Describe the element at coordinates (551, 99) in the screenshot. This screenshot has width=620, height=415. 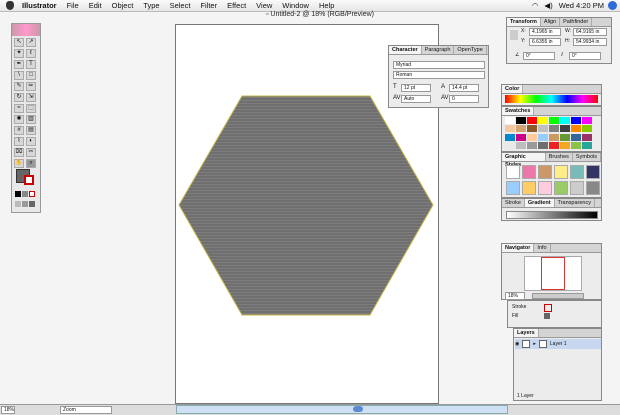
I see `color-spectrum-ramp` at that location.